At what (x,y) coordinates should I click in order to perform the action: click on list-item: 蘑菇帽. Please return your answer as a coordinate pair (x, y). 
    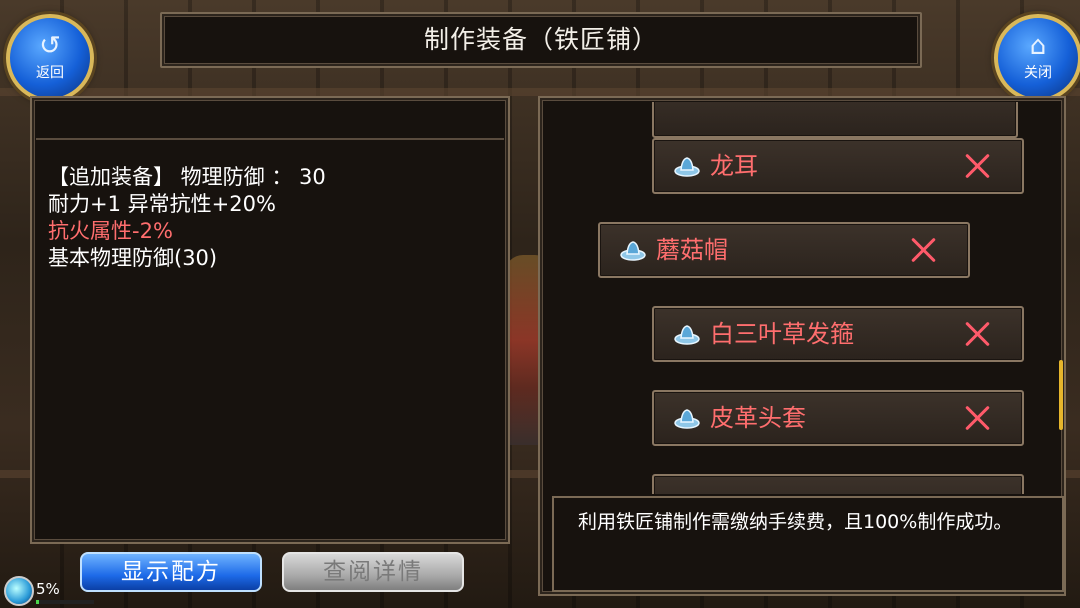
    Looking at the image, I should click on (784, 250).